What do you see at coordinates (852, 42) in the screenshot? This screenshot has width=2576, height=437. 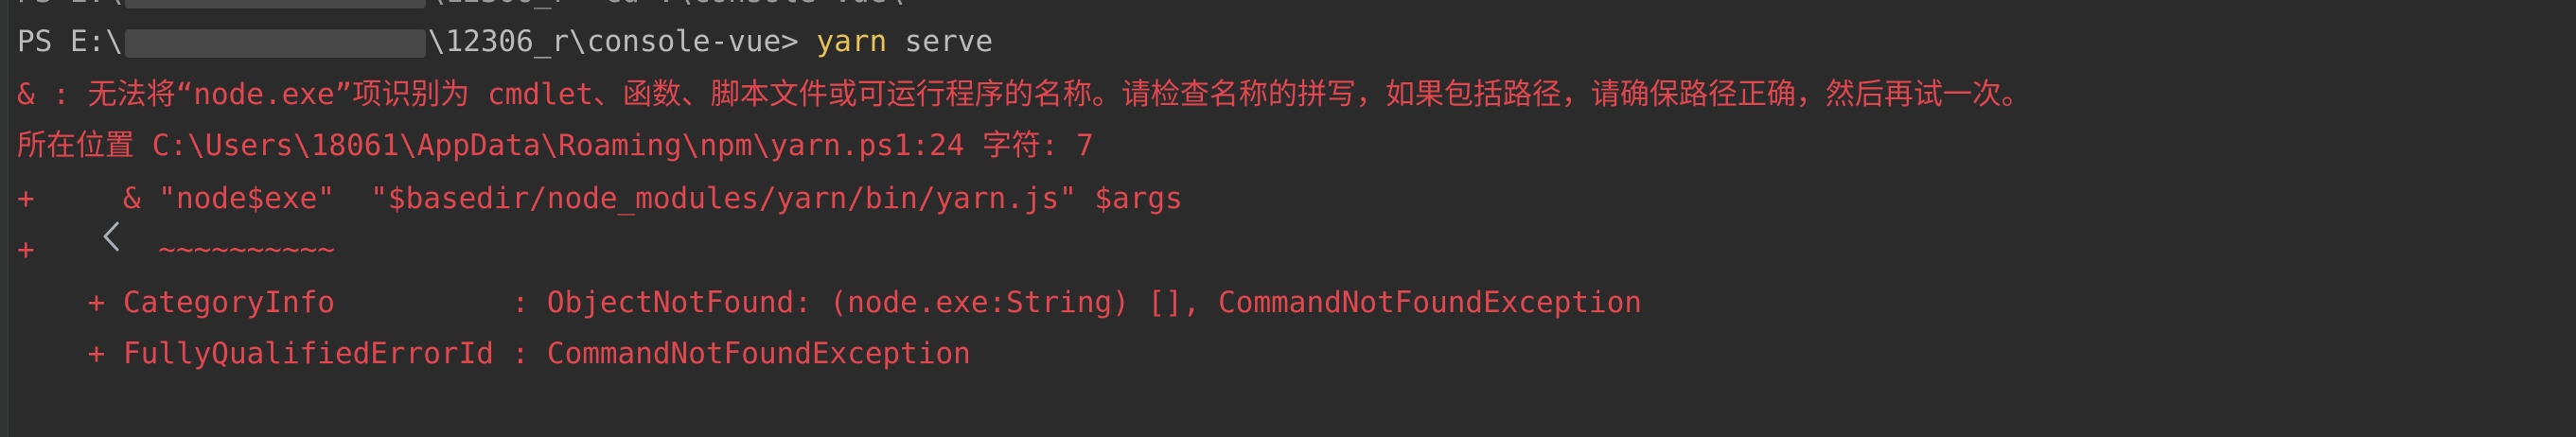 I see `command-name: yarn` at bounding box center [852, 42].